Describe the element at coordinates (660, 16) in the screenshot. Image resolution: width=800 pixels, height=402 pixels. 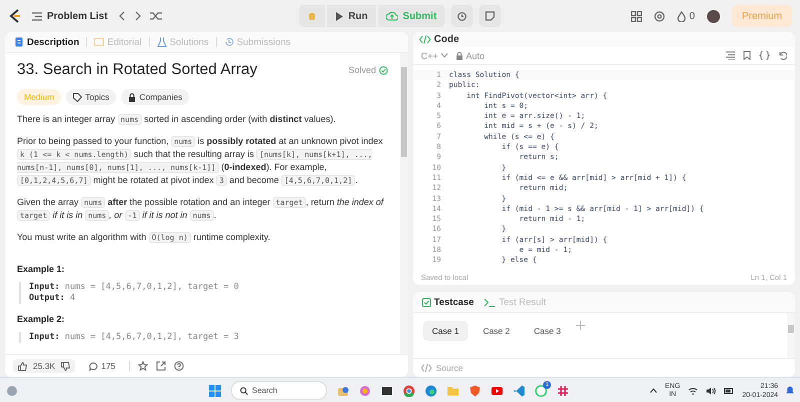
I see `settings-icon` at that location.